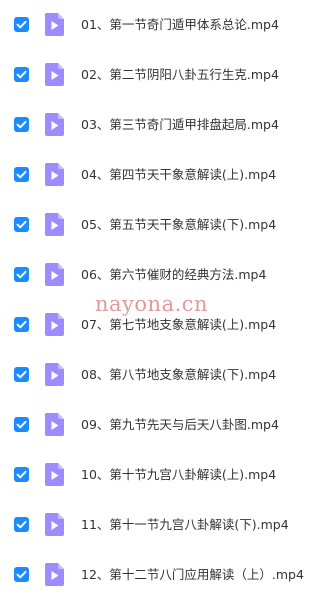 This screenshot has width=326, height=612. I want to click on file-row: 01、第一节奇门遁甲体系总论.mp4, so click(163, 25).